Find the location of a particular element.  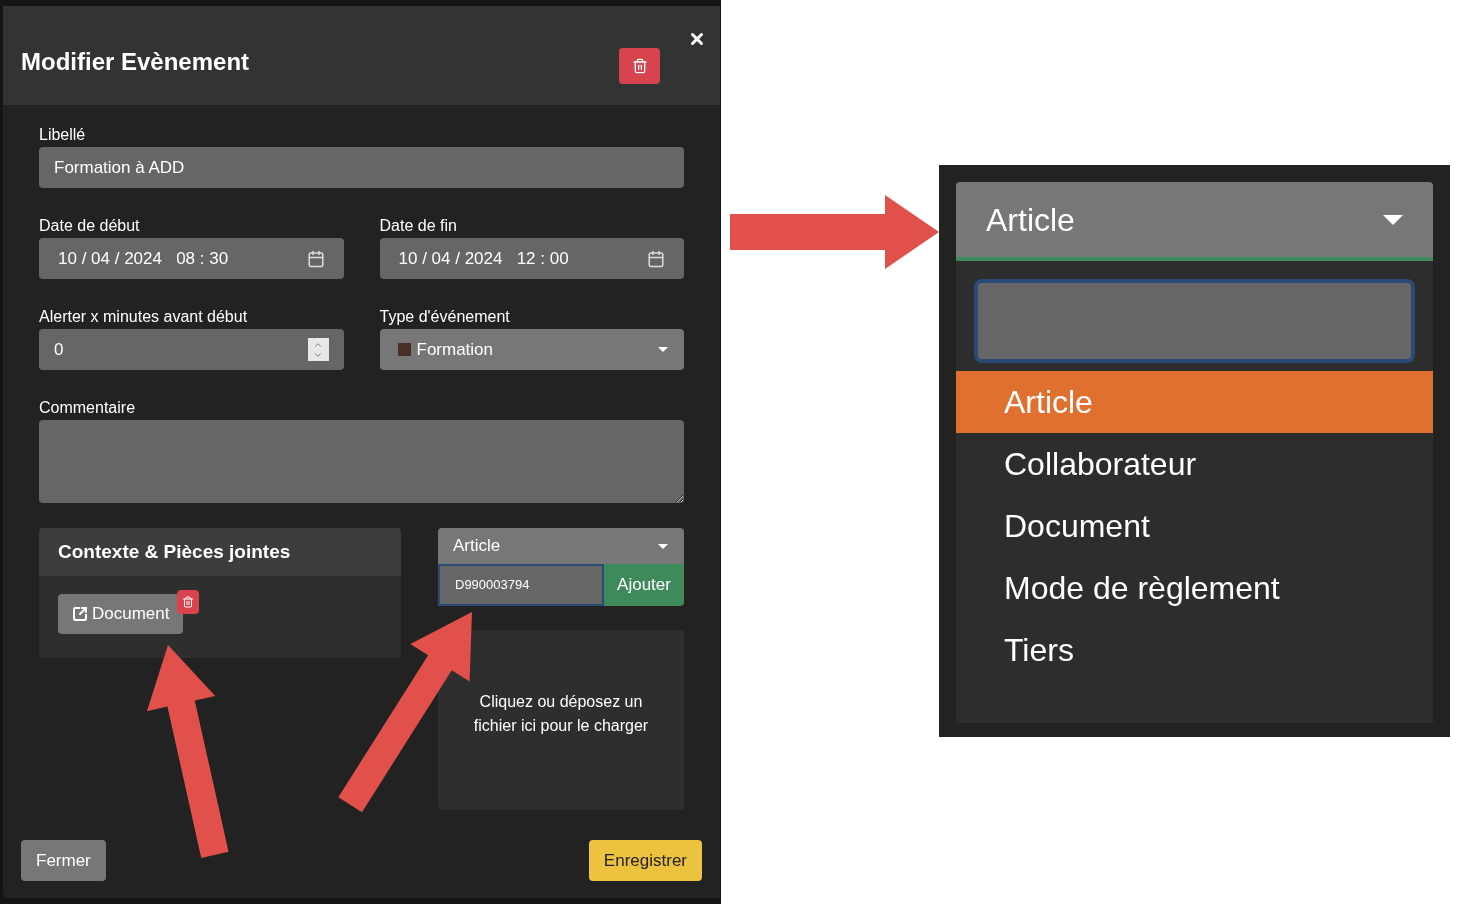

save-button: Enregistrer is located at coordinates (645, 860).